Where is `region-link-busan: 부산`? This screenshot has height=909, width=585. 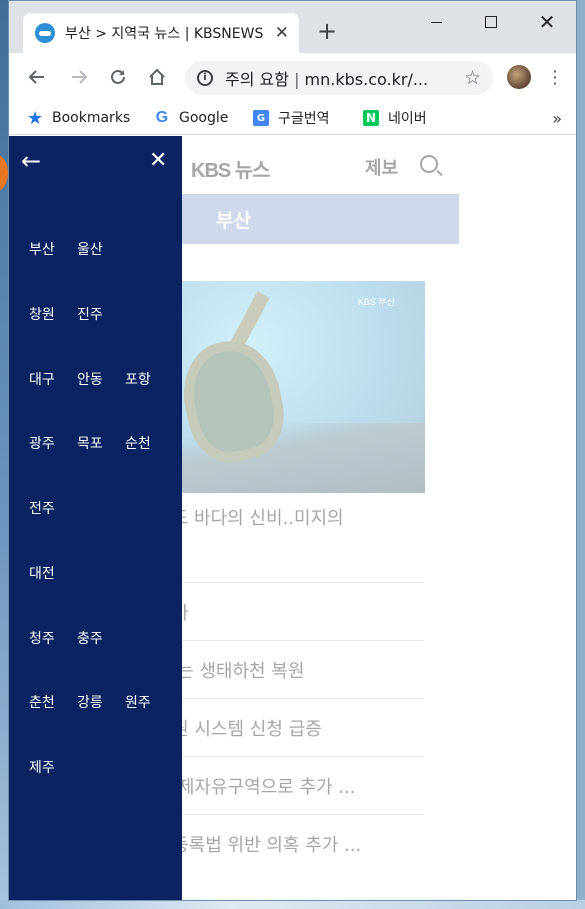
region-link-busan: 부산 is located at coordinates (53, 250).